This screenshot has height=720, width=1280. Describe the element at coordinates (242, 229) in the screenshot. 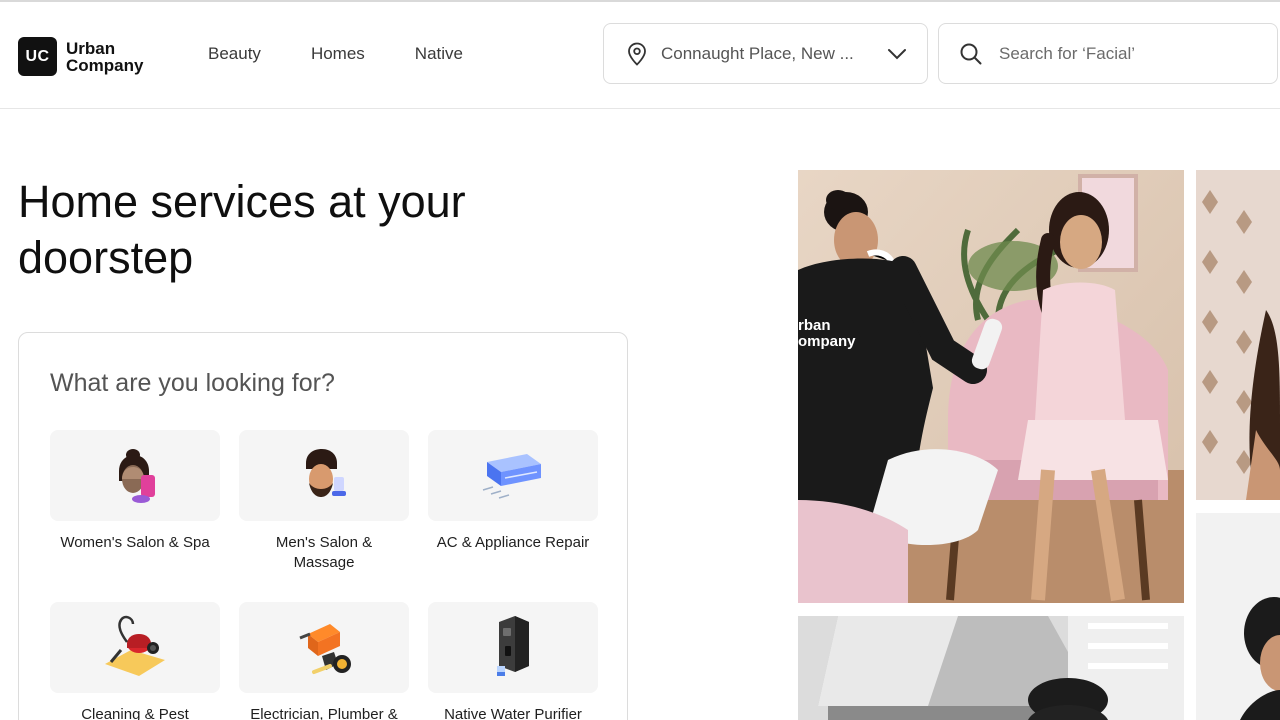

I see `hero-title: Home services at your doorstep` at that location.